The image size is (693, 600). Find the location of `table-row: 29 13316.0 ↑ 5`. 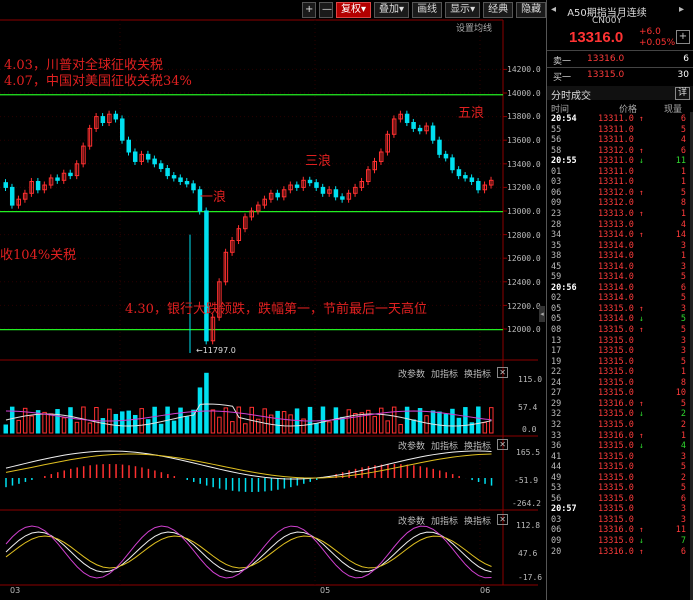

table-row: 29 13316.0 ↑ 5 is located at coordinates (620, 404).